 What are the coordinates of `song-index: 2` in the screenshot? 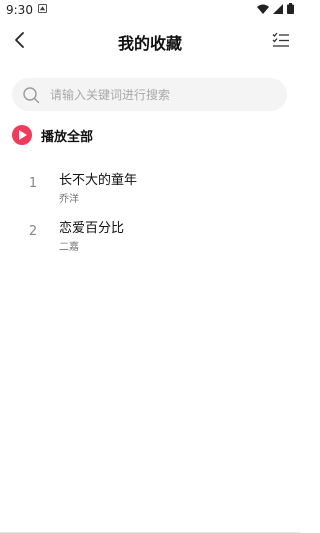 It's located at (33, 231).